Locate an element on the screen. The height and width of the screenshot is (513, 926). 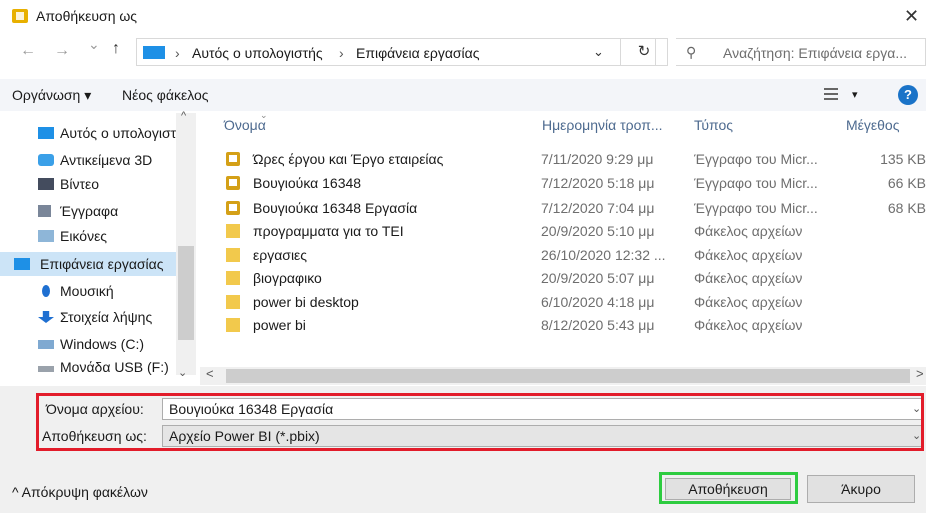
title-bar: Αποθήκευση ως ✕ is located at coordinates (463, 17).